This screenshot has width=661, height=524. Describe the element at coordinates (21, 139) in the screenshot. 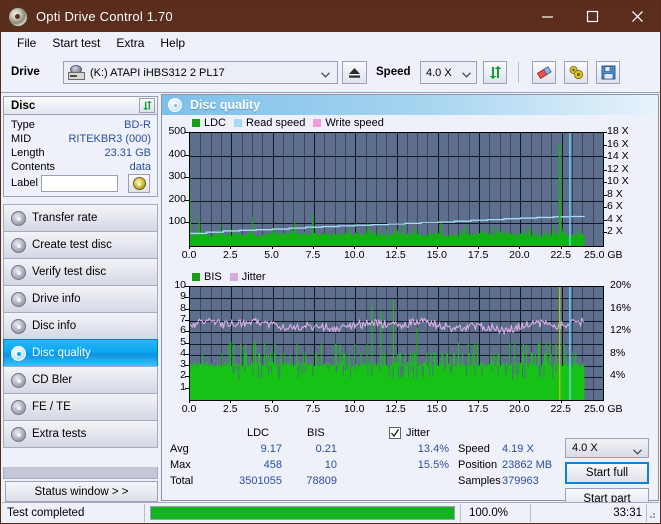

I see `disc-row-key: MID` at that location.